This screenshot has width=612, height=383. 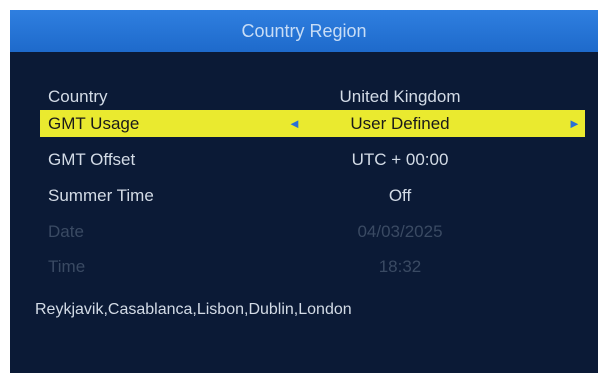 I want to click on menu-row-summer-time: Summer Time Off, so click(x=312, y=195).